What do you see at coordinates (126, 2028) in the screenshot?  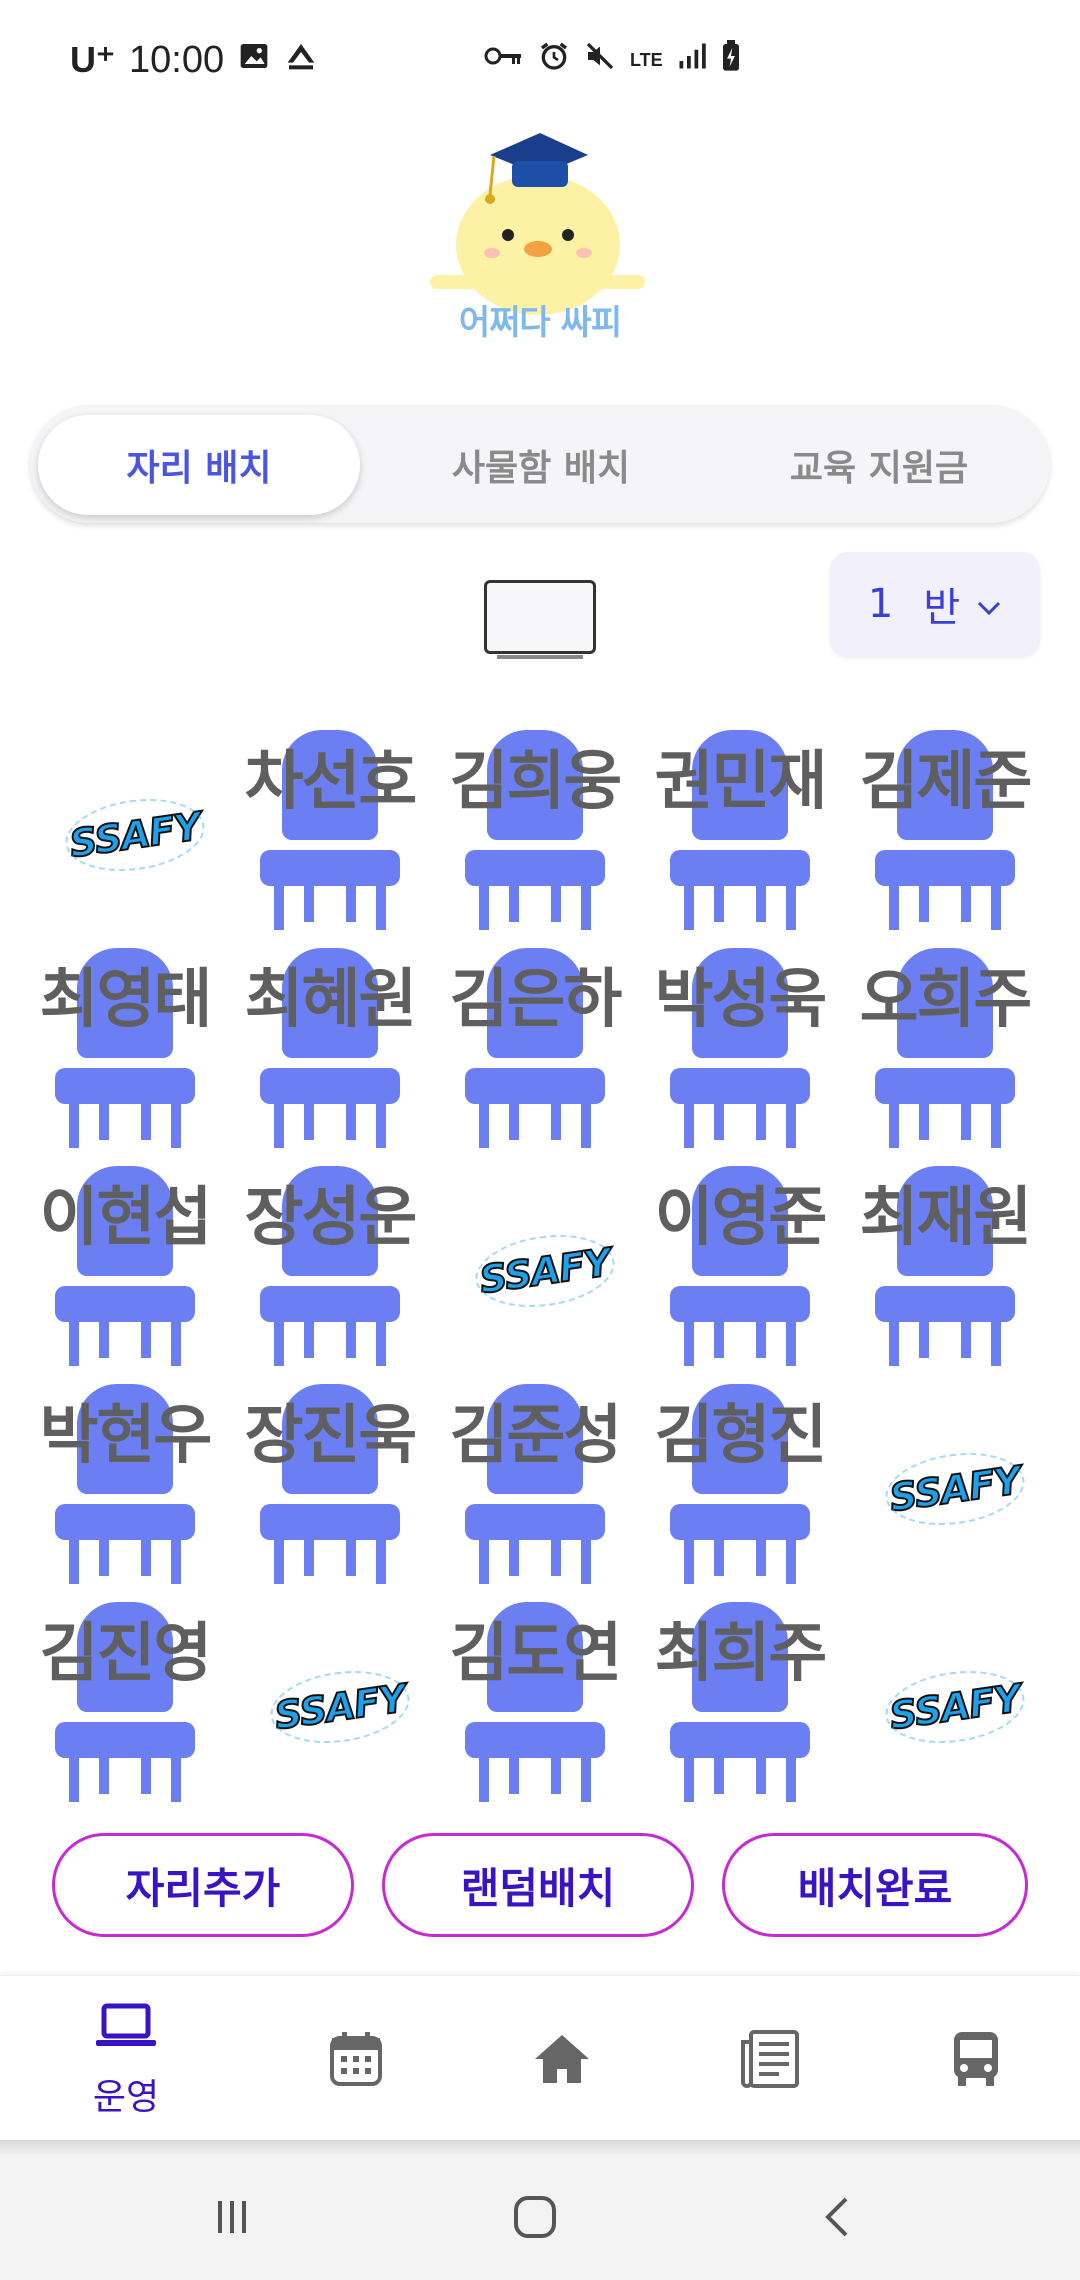 I see `laptop-icon` at bounding box center [126, 2028].